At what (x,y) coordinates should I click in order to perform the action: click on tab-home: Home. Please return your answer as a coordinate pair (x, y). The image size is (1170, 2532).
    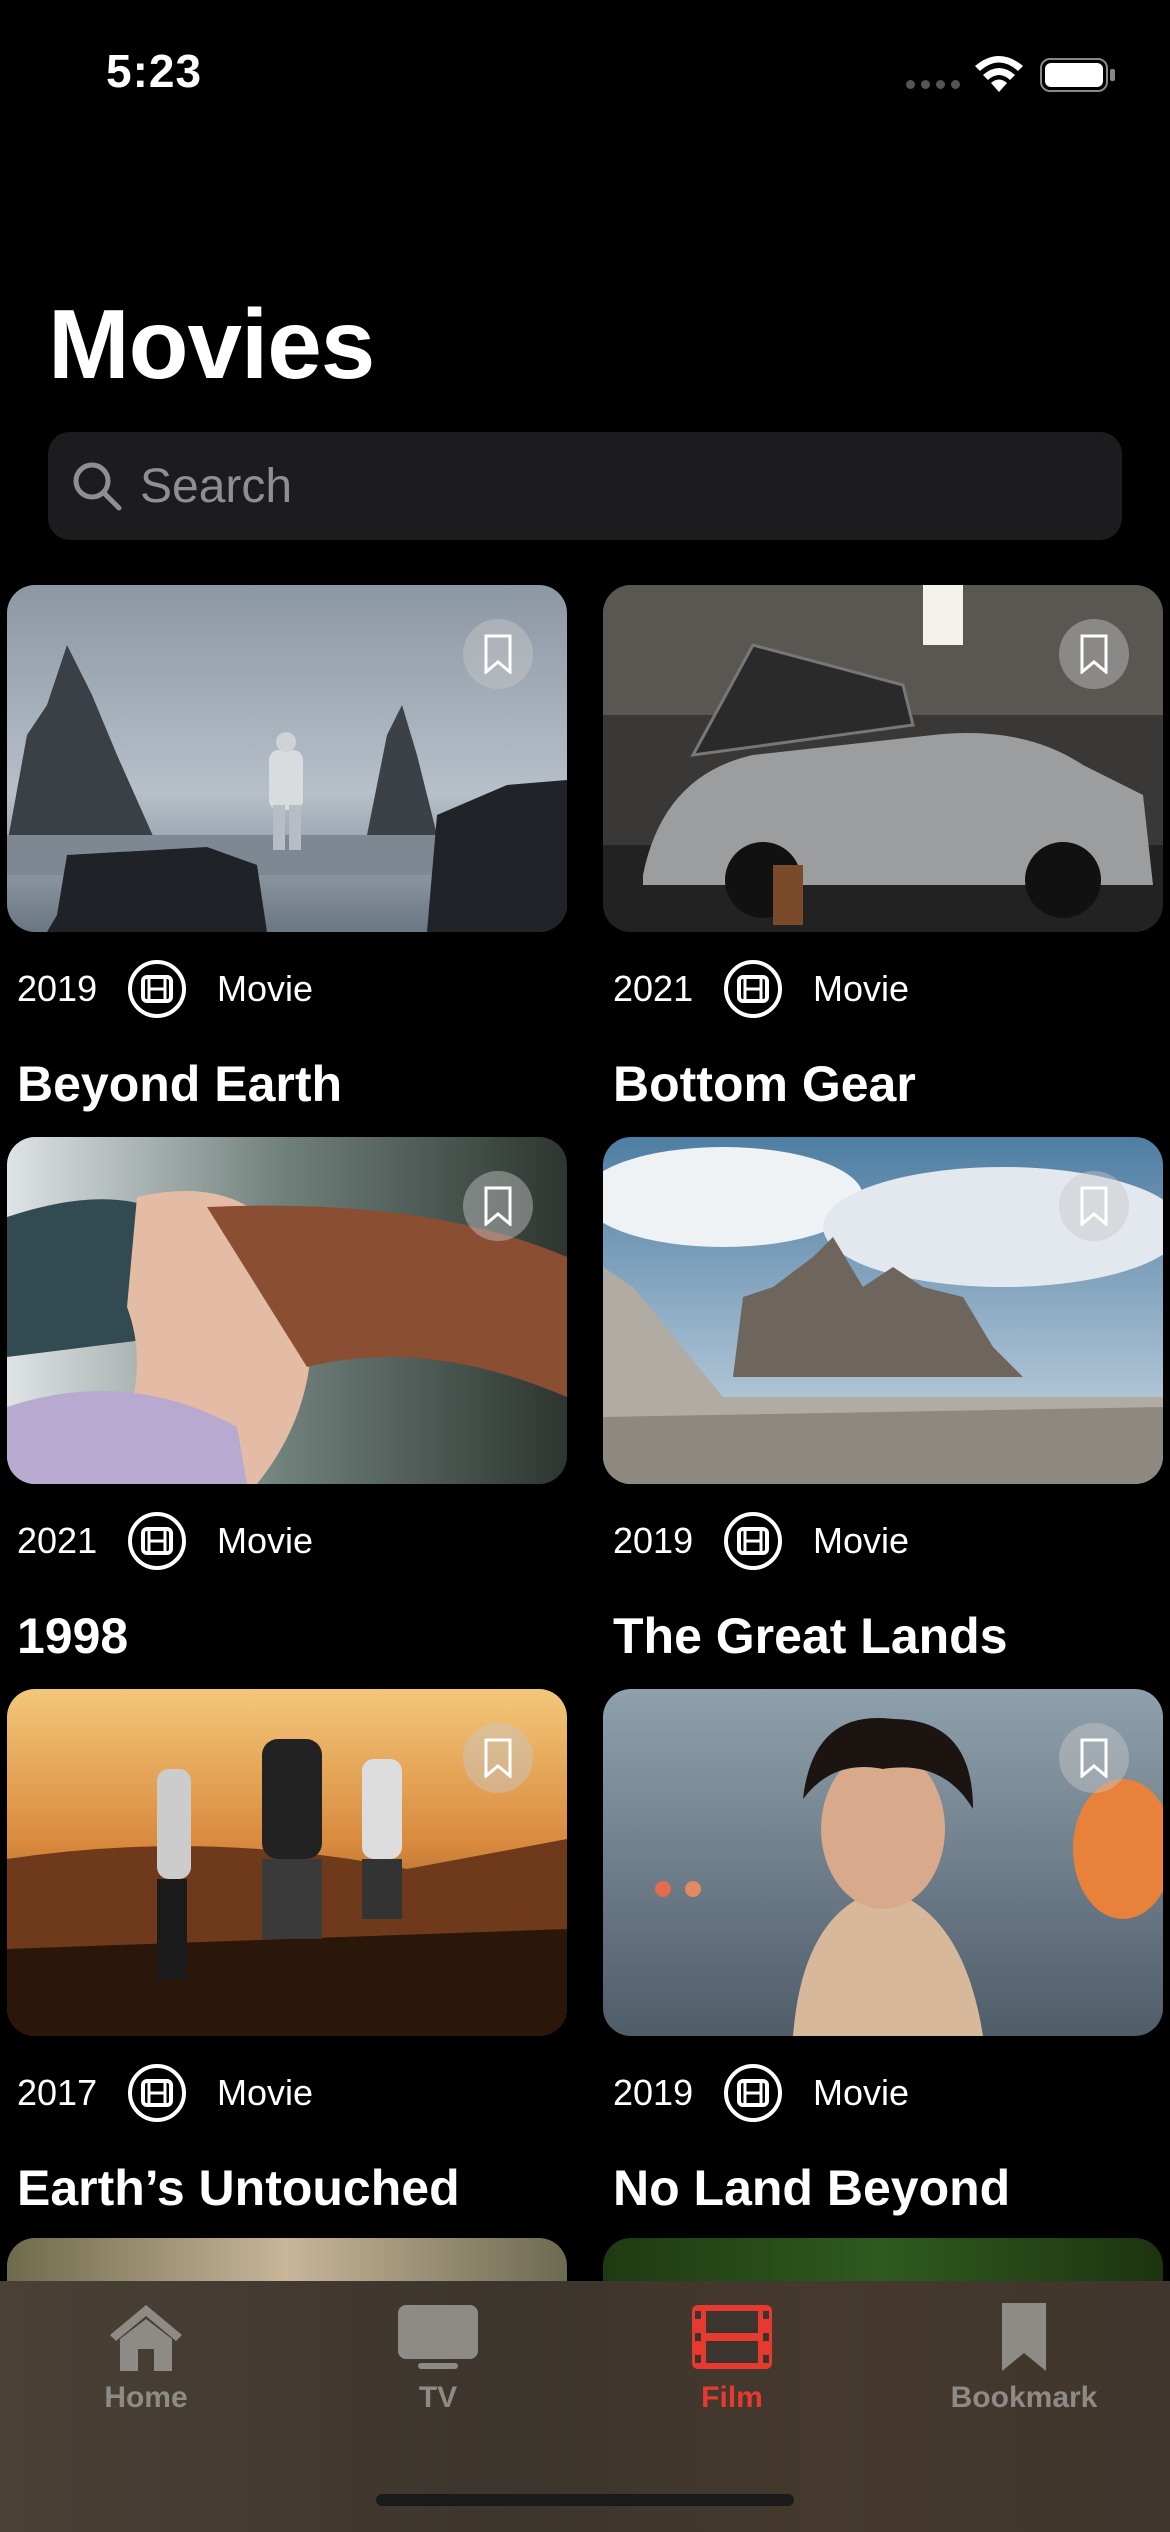
    Looking at the image, I should click on (146, 2371).